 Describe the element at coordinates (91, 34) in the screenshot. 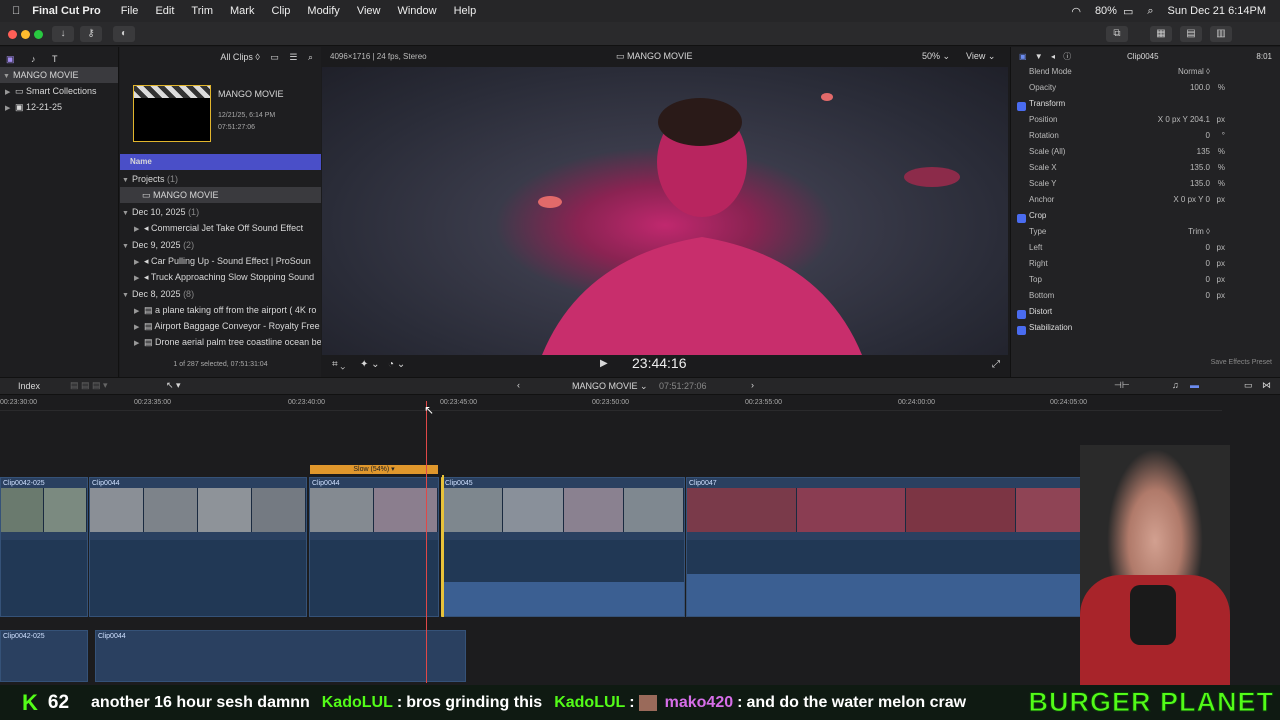

I see `keyword-icon: ⚷` at that location.